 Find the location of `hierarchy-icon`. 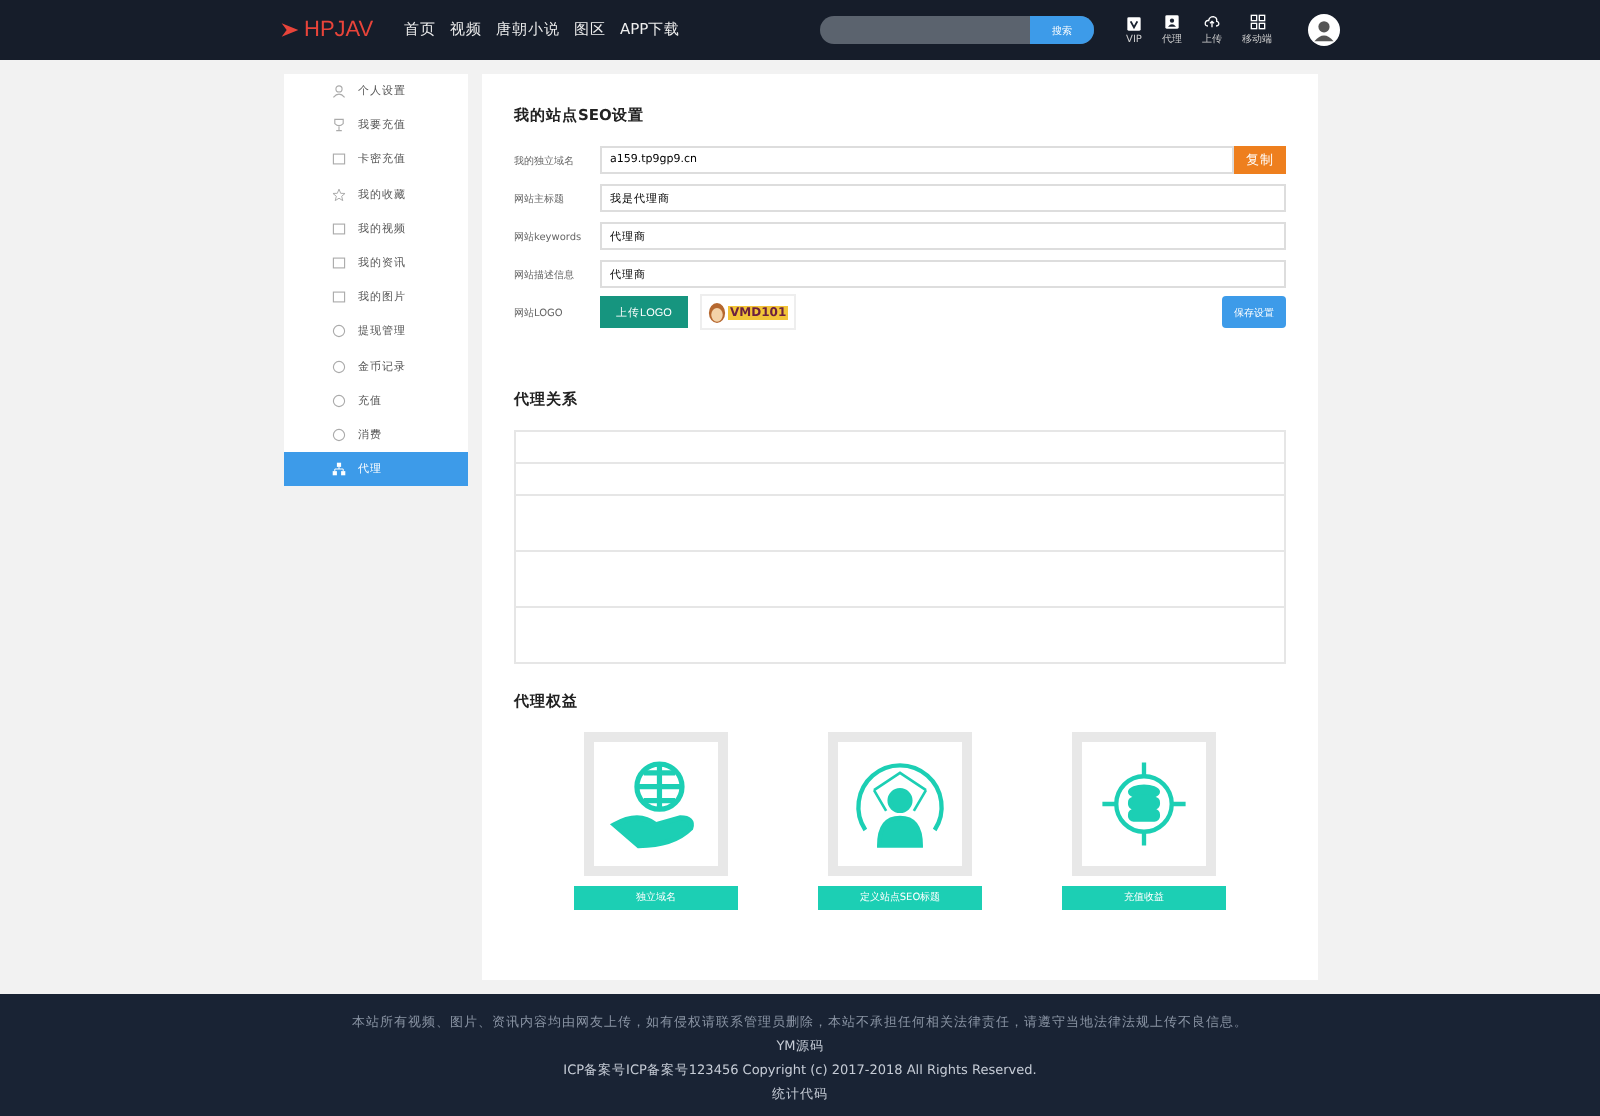

hierarchy-icon is located at coordinates (339, 469).